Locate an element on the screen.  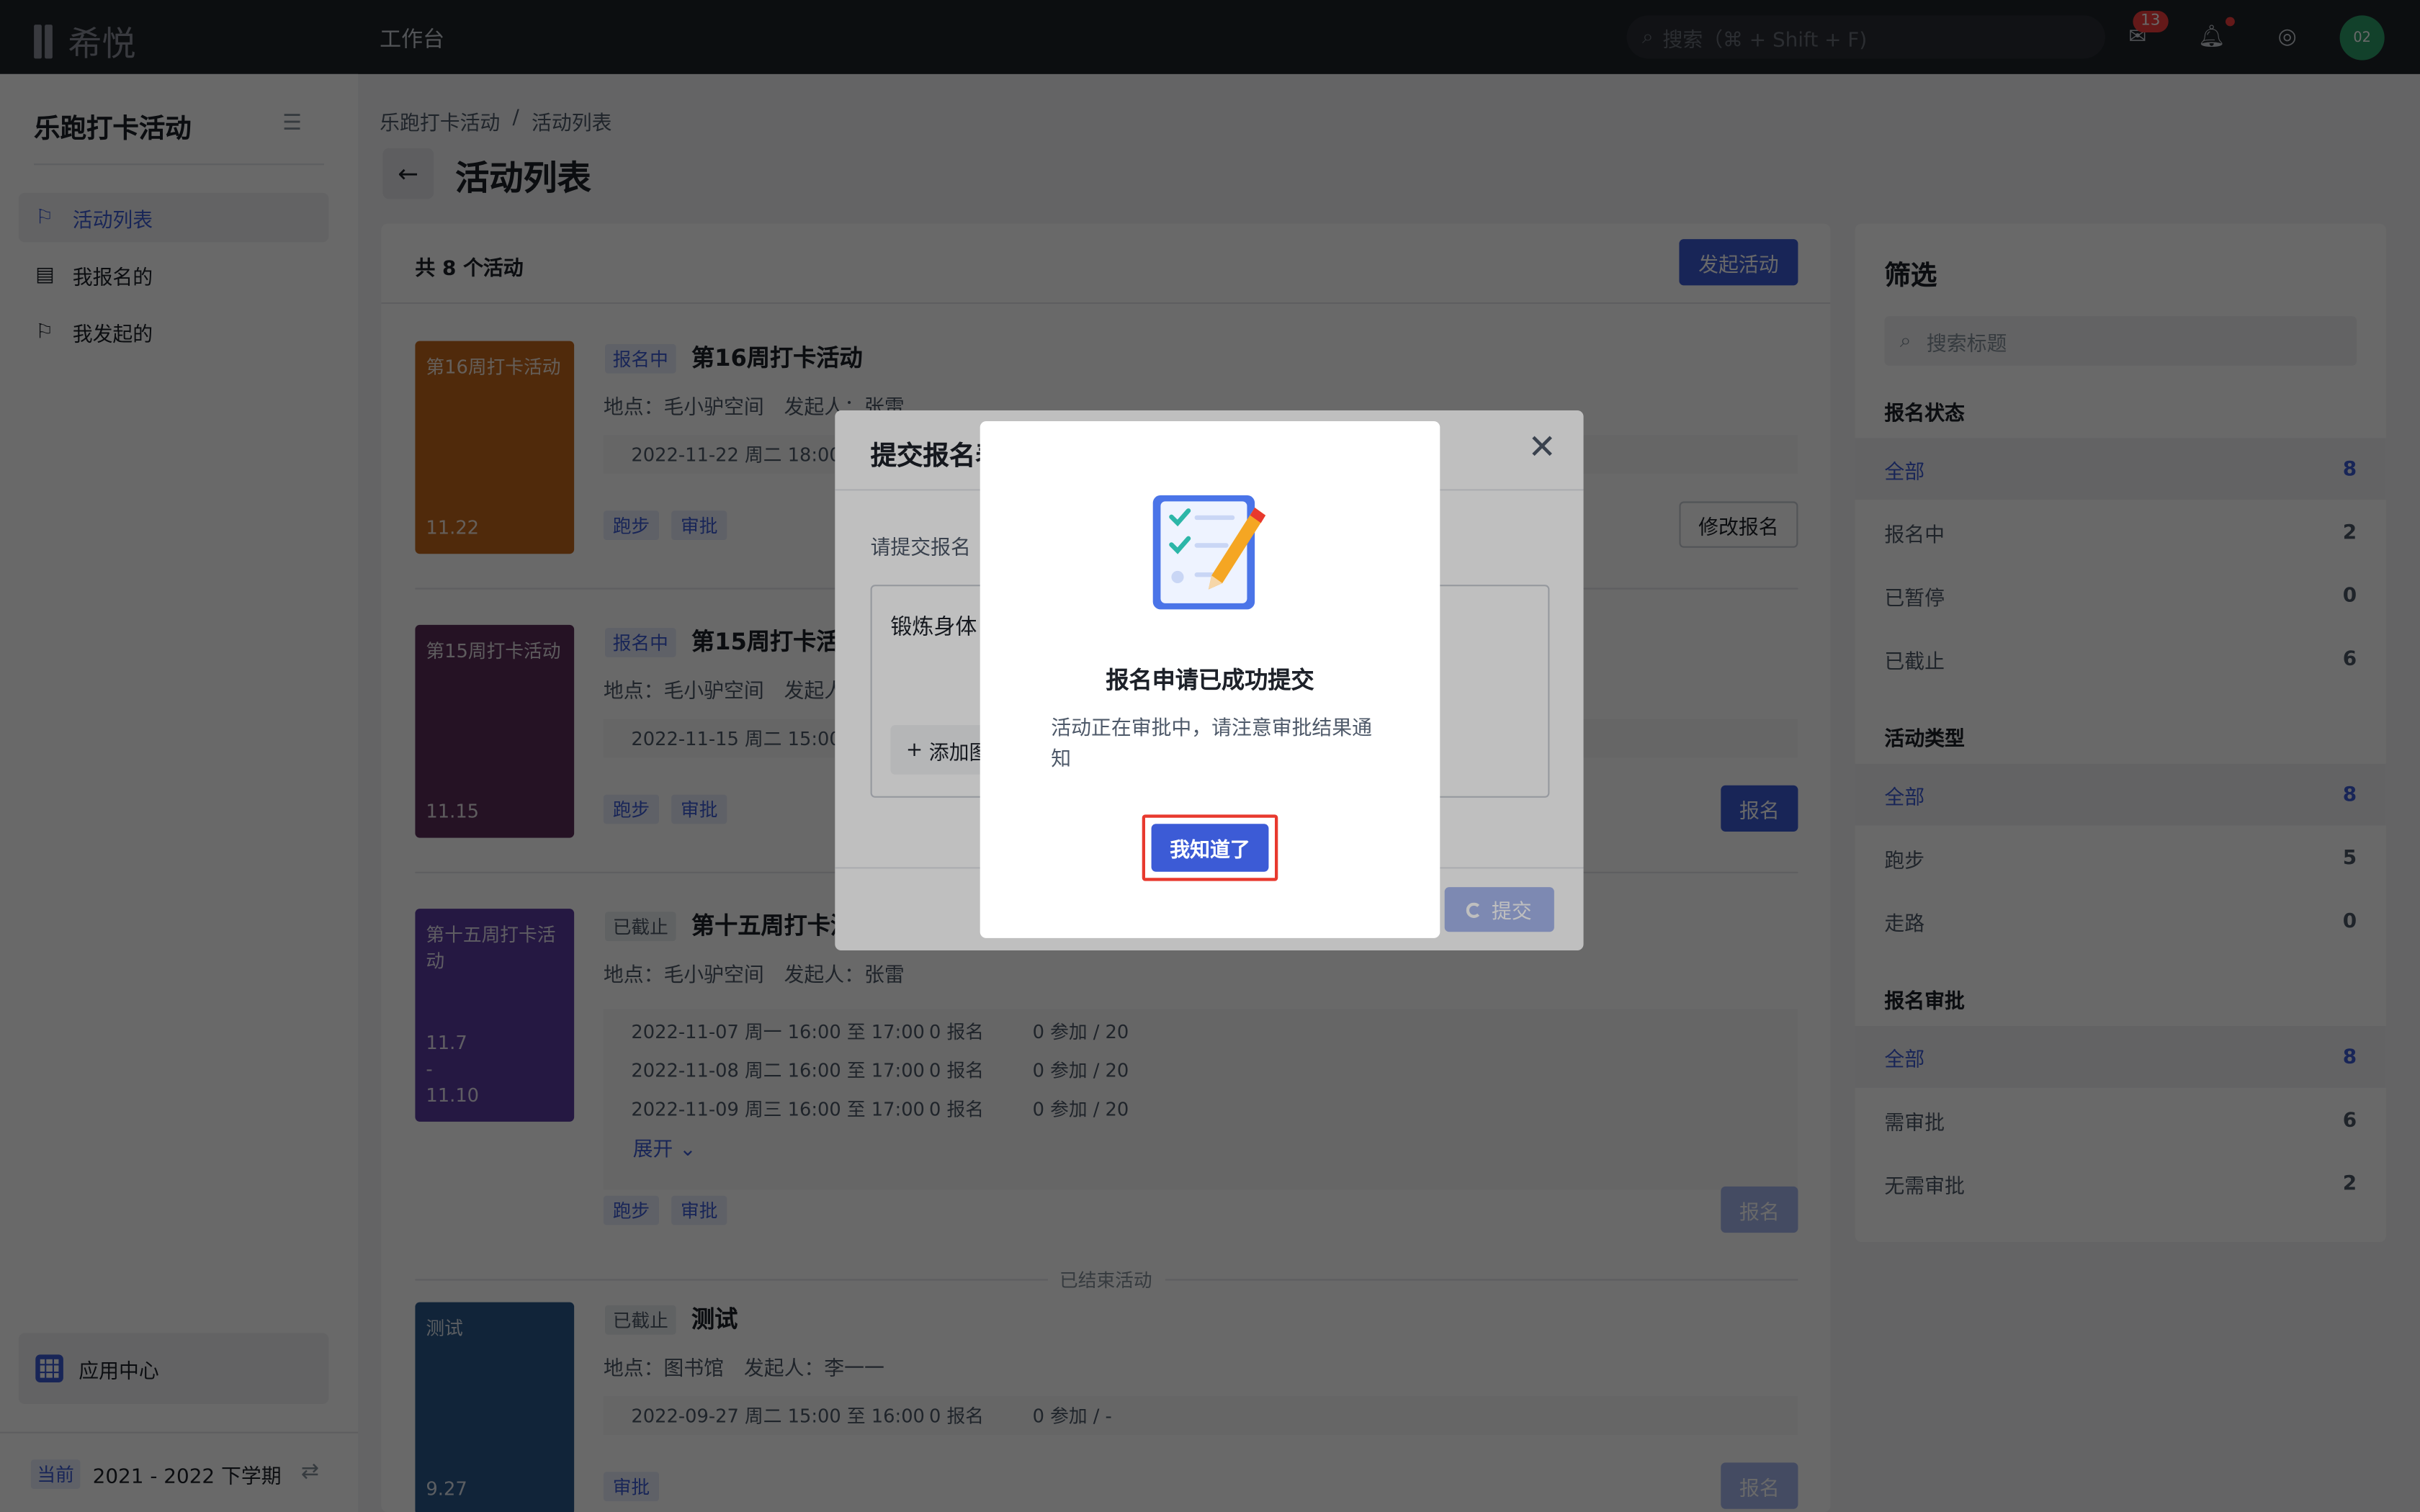
success-message: 活动正在审批中，请注意审批结果通知 is located at coordinates (1212, 744).